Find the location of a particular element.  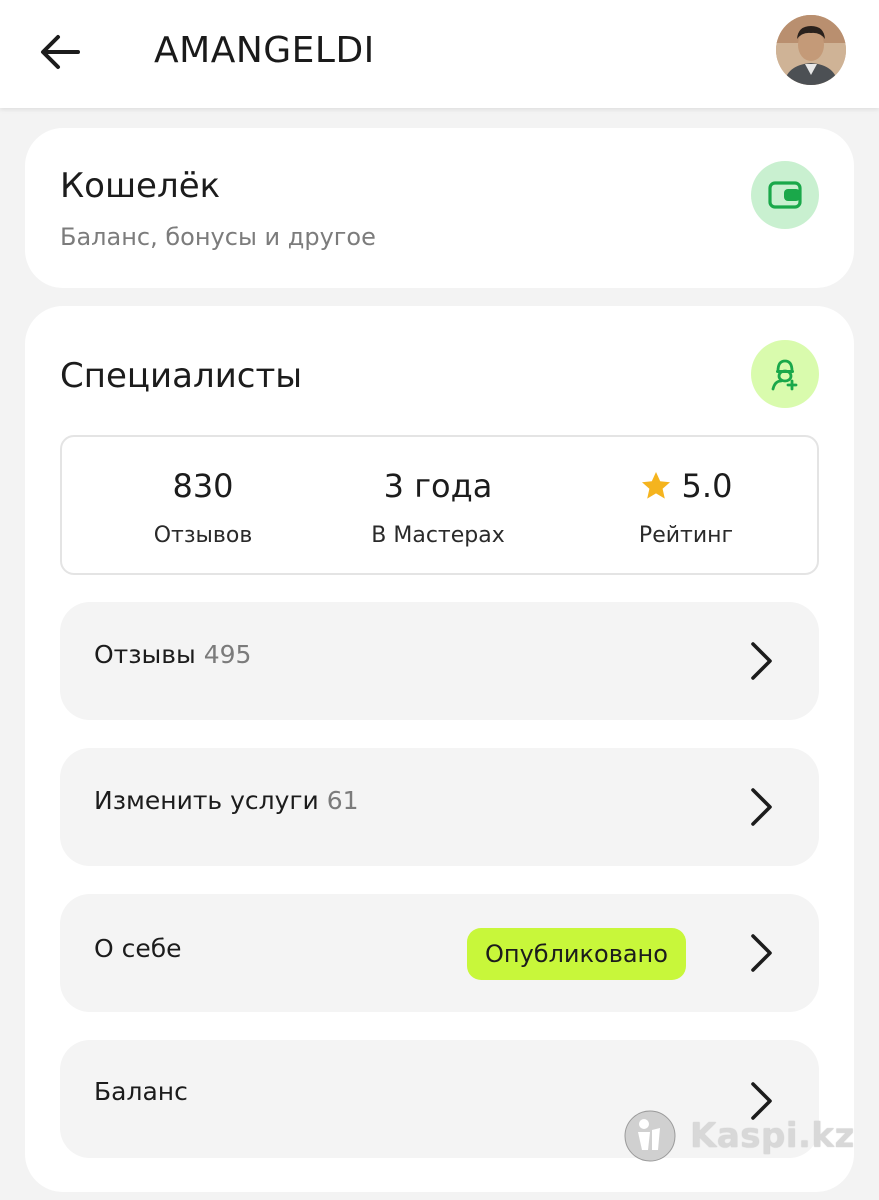

back-button is located at coordinates (60, 52).